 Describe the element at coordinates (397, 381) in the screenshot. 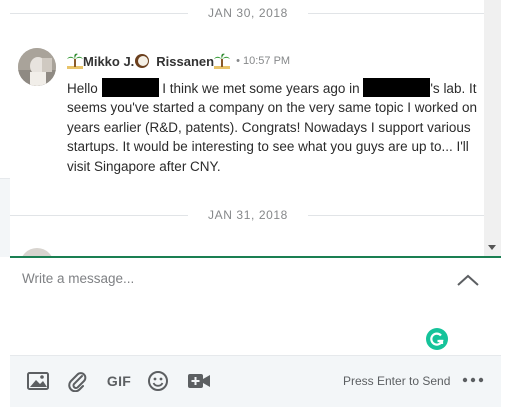

I see `send-hint: Press Enter to Send` at that location.